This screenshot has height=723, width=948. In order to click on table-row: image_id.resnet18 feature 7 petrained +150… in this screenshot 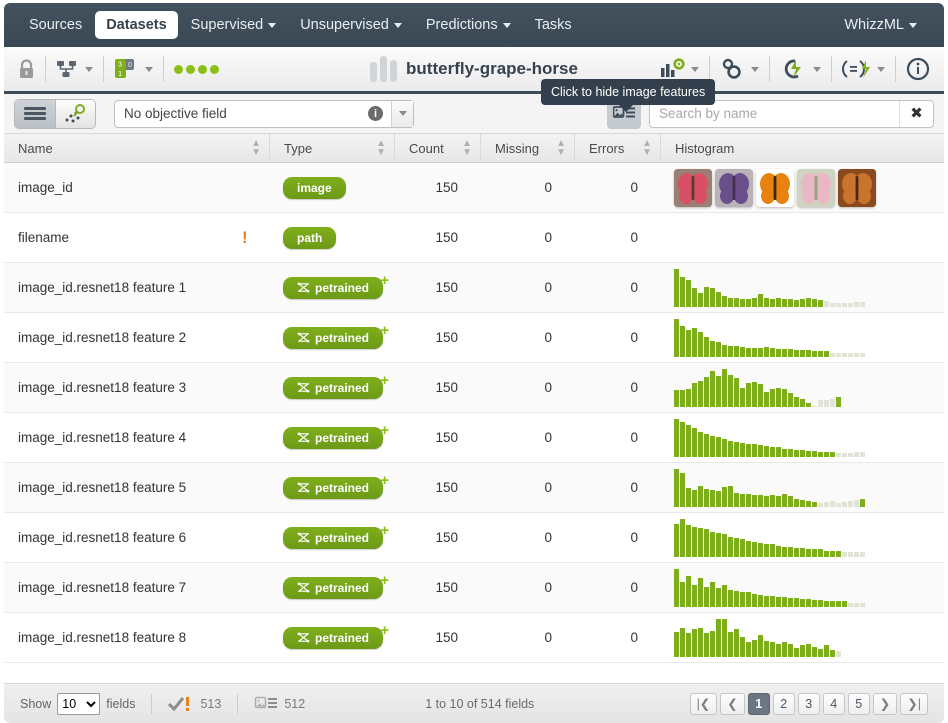, I will do `click(474, 588)`.